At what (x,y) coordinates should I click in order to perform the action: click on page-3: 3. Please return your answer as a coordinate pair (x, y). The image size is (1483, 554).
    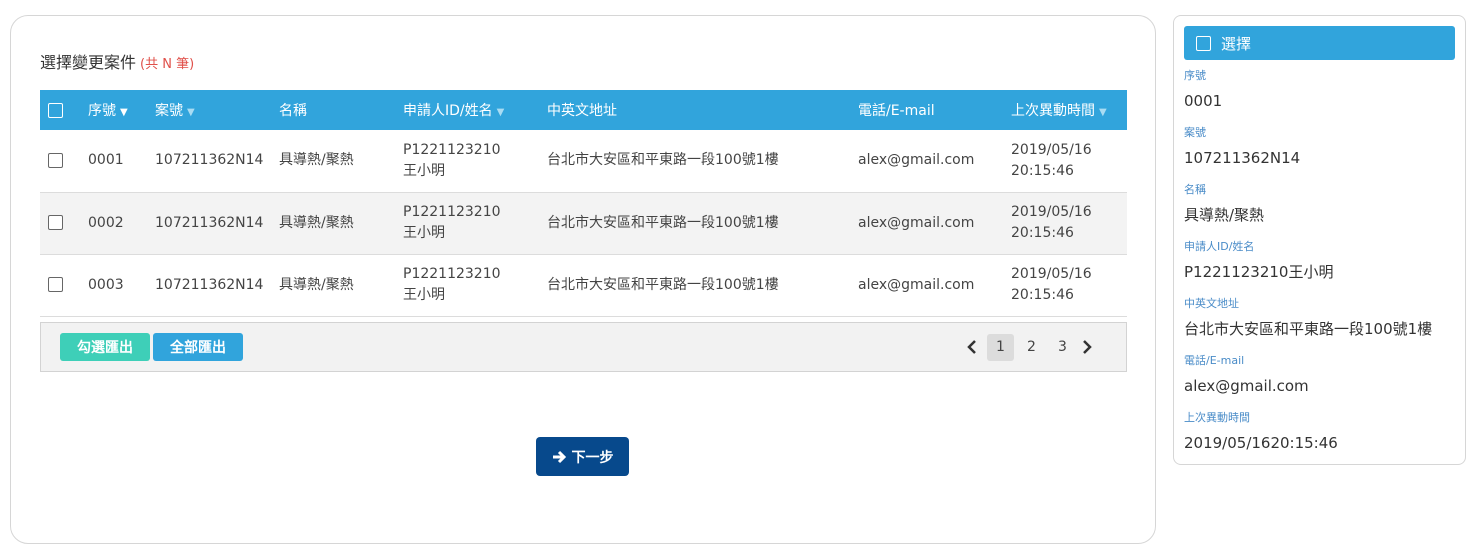
    Looking at the image, I should click on (1062, 347).